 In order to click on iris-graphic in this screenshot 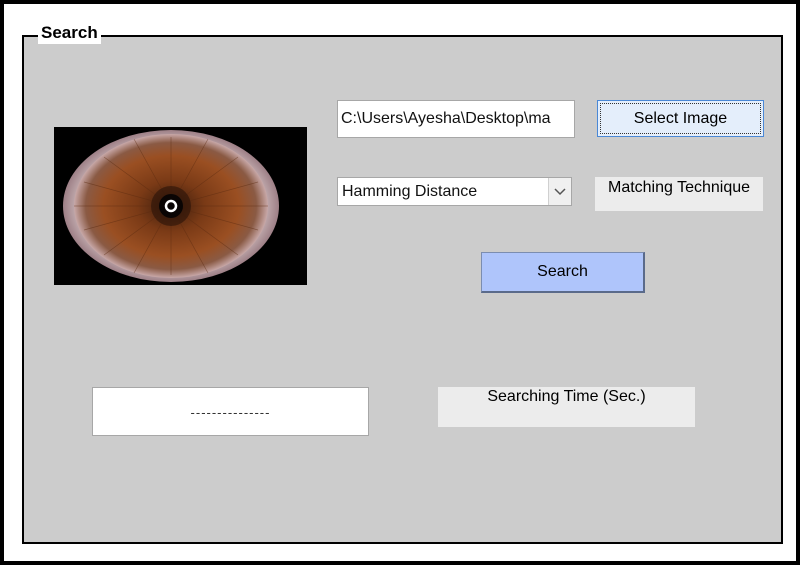, I will do `click(180, 206)`.